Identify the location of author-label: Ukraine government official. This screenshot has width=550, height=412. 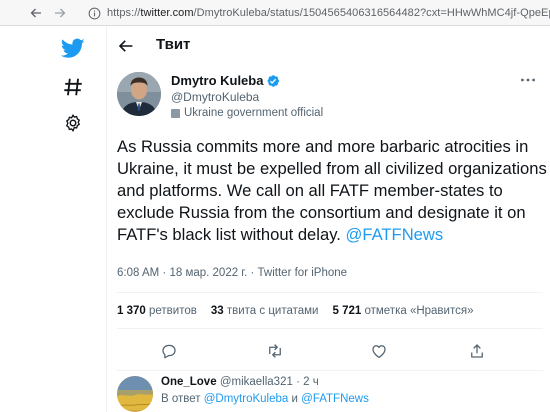
(247, 113).